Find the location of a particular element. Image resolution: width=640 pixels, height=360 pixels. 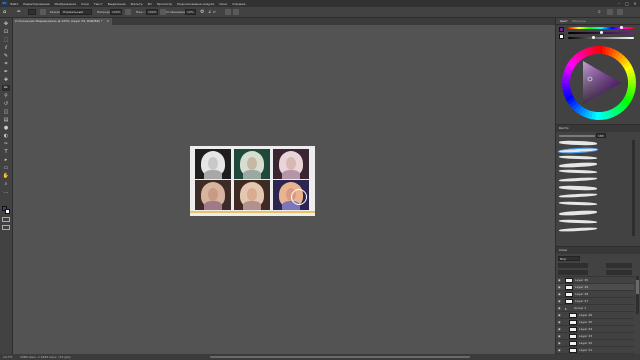

pen-icon: ✑ is located at coordinates (6, 144).